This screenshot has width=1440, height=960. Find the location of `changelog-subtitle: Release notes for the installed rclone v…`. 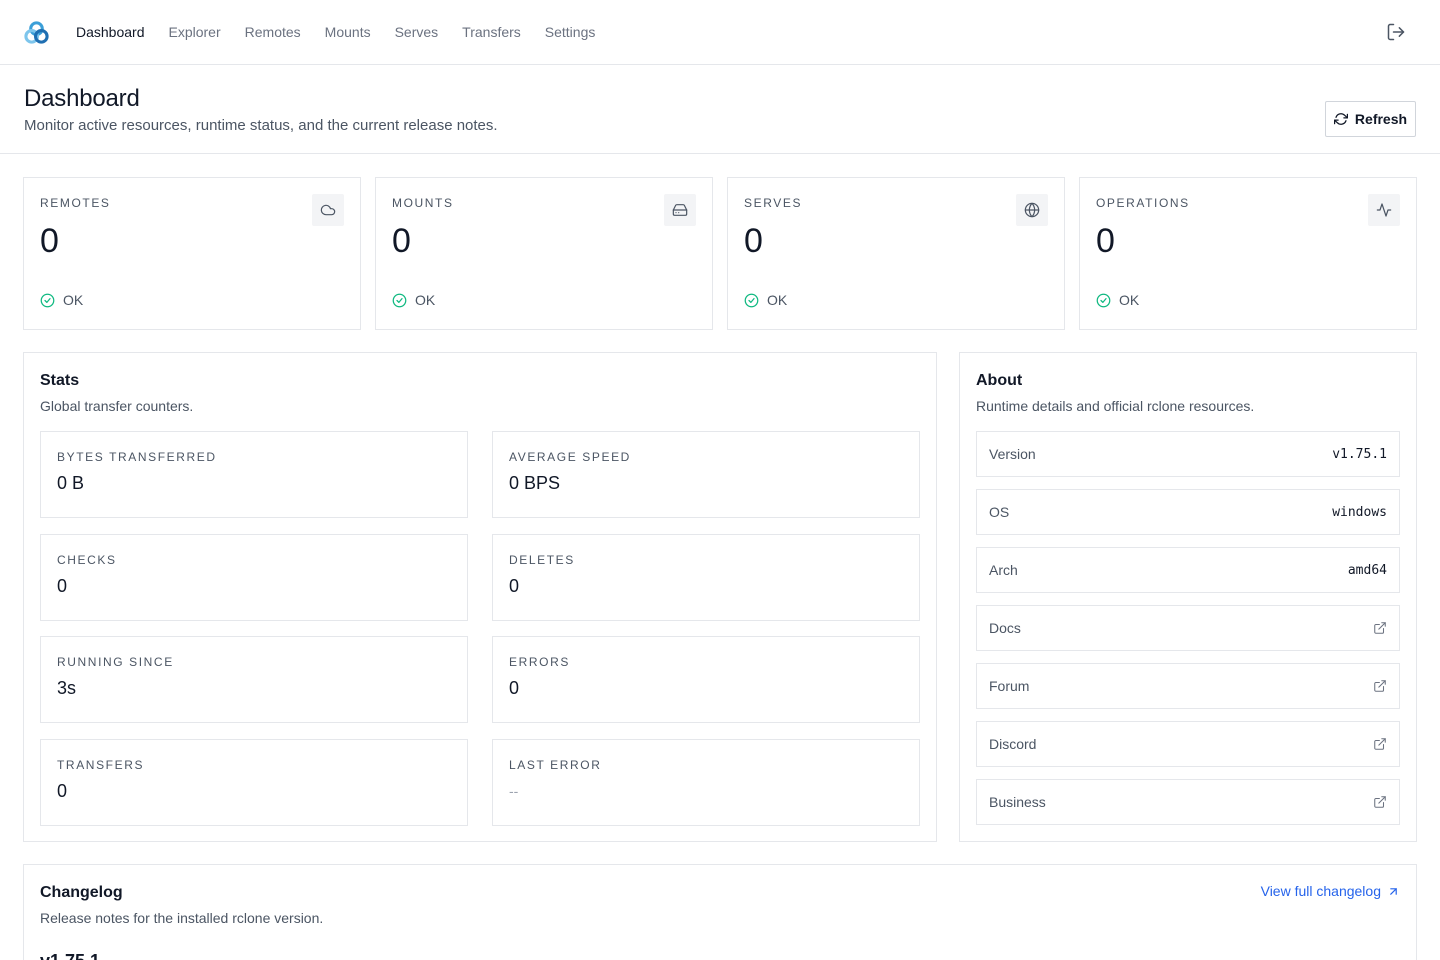

changelog-subtitle: Release notes for the installed rclone v… is located at coordinates (182, 918).